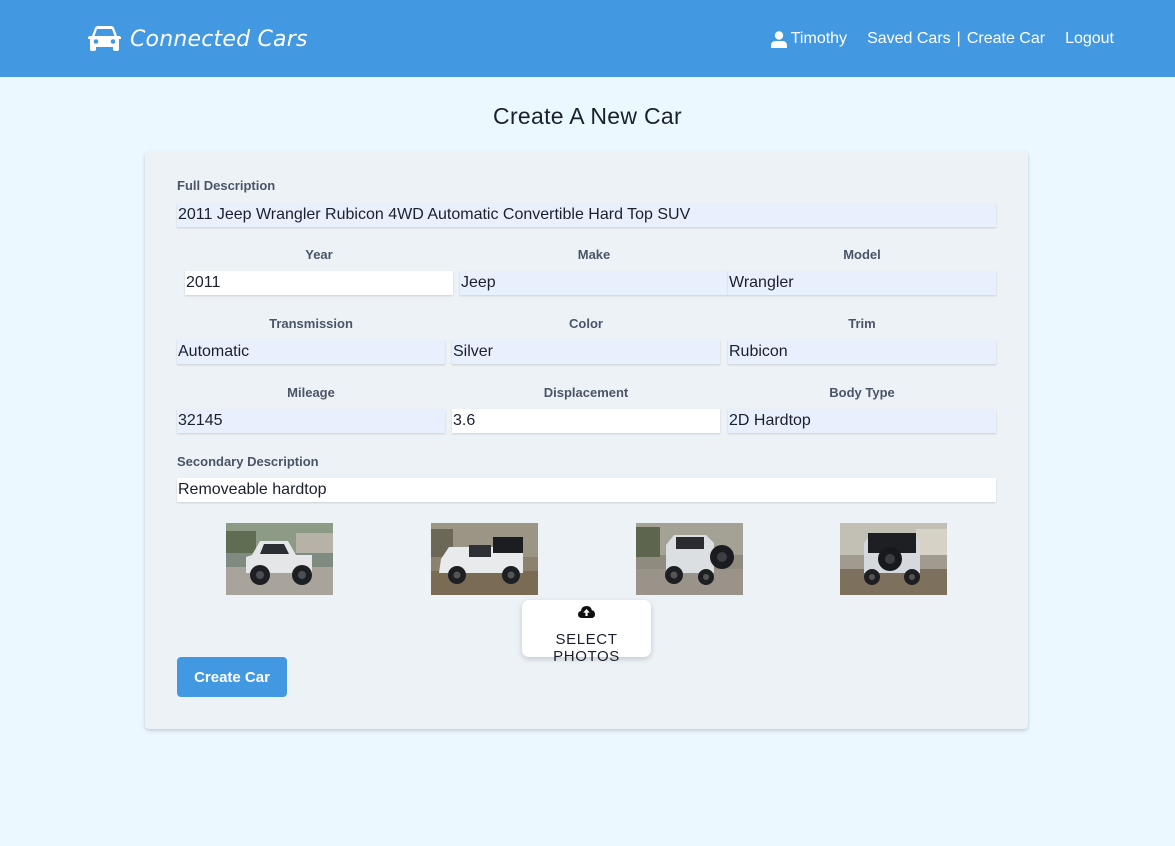 This screenshot has height=846, width=1175. I want to click on model-input, so click(862, 283).